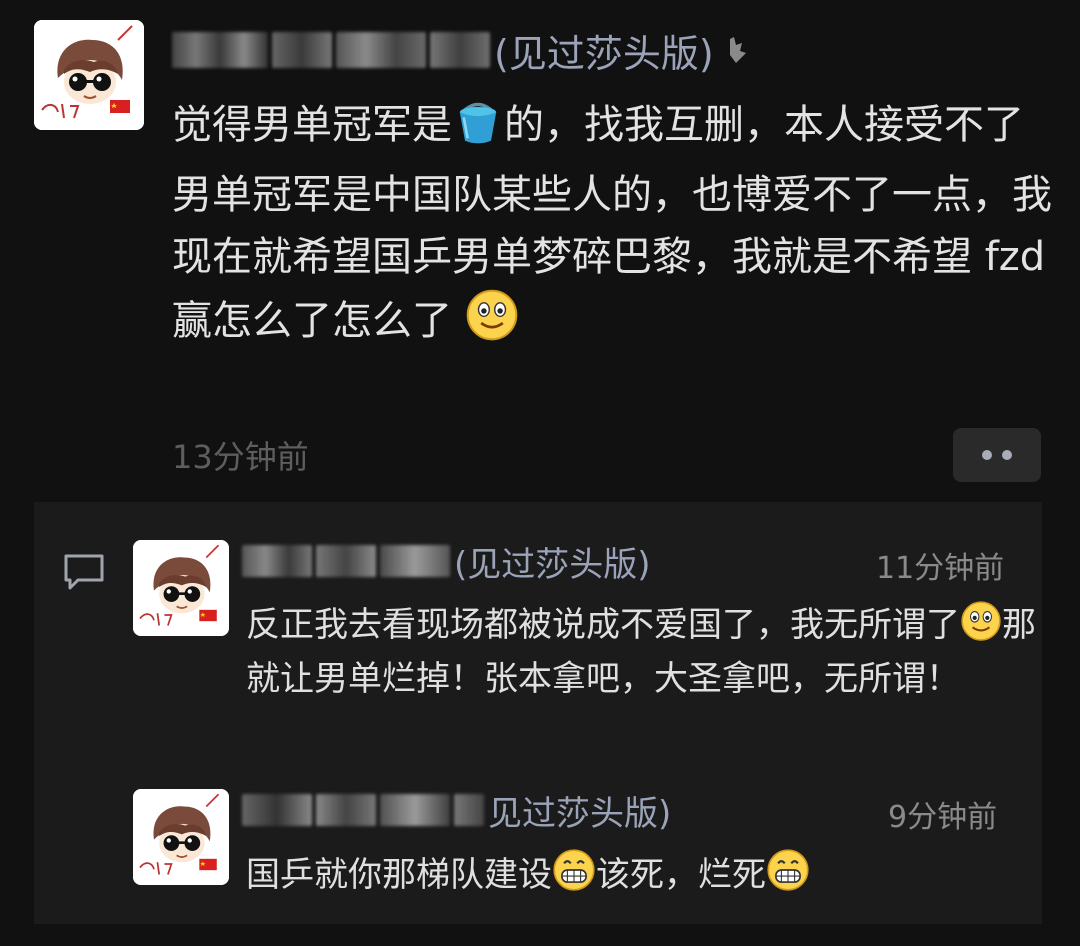 Image resolution: width=1080 pixels, height=946 pixels. I want to click on bucket-emoji-icon, so click(478, 129).